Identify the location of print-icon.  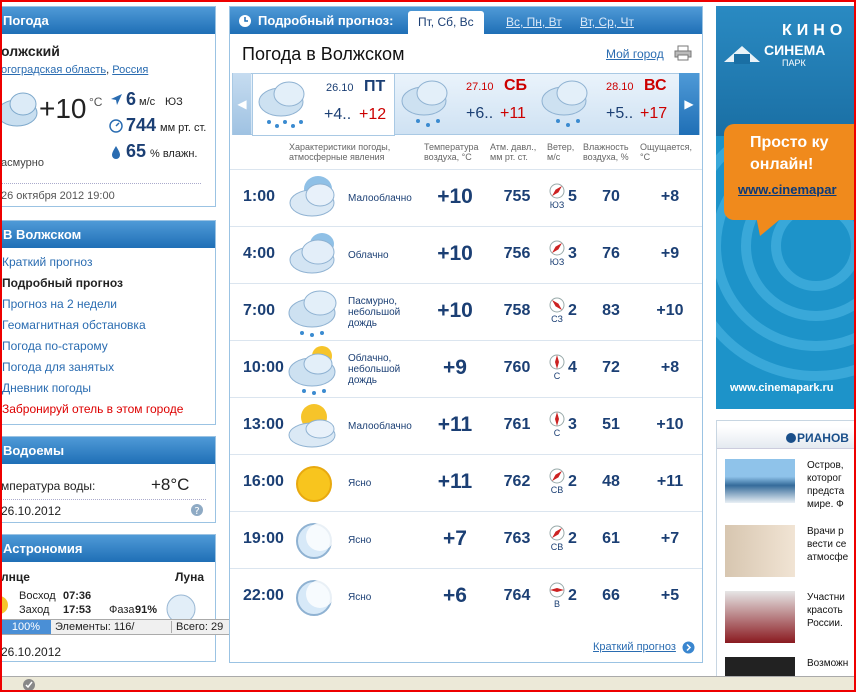
(683, 53).